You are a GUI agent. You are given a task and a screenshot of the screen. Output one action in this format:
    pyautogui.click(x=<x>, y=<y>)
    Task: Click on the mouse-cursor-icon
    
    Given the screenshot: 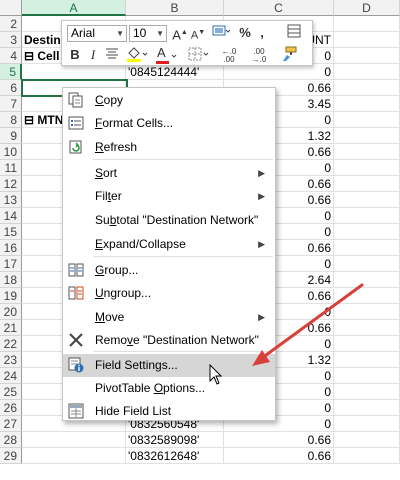 What is the action you would take?
    pyautogui.click(x=216, y=374)
    